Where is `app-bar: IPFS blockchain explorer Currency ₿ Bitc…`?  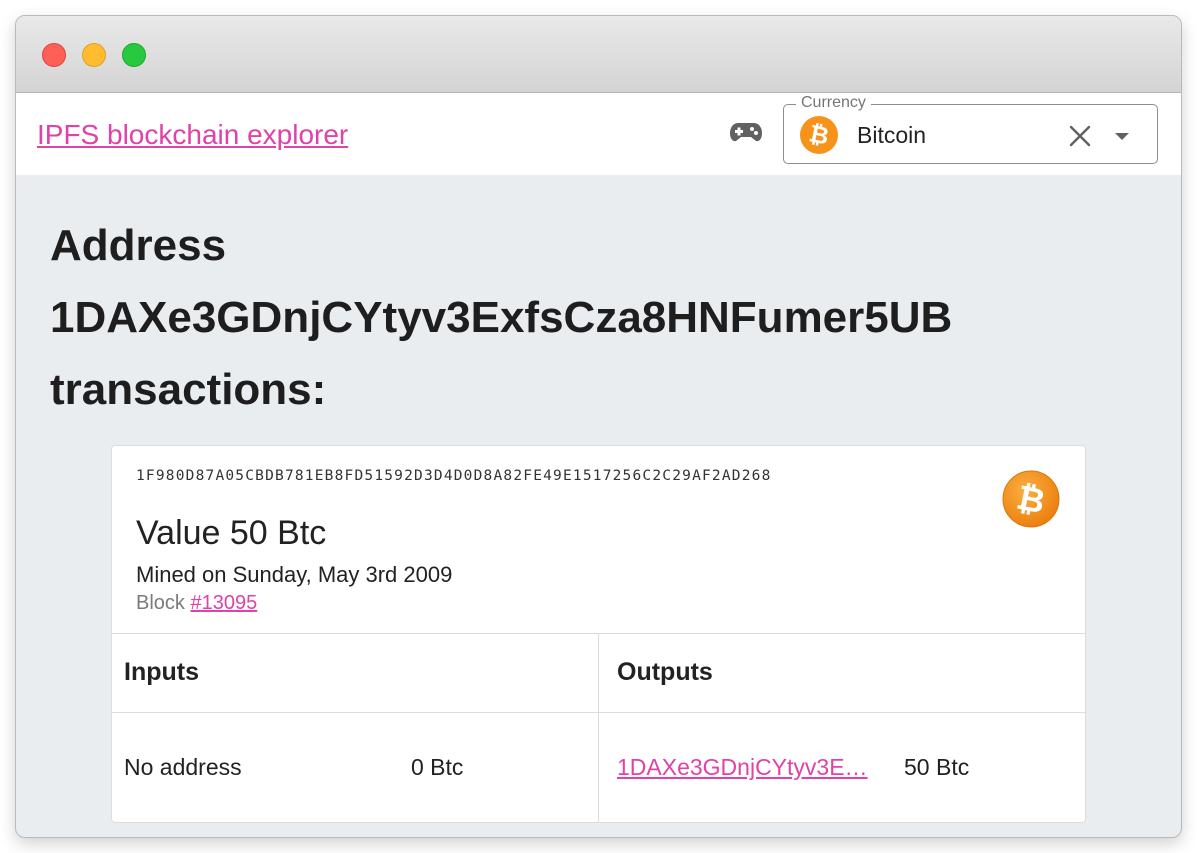
app-bar: IPFS blockchain explorer Currency ₿ Bitc… is located at coordinates (598, 134).